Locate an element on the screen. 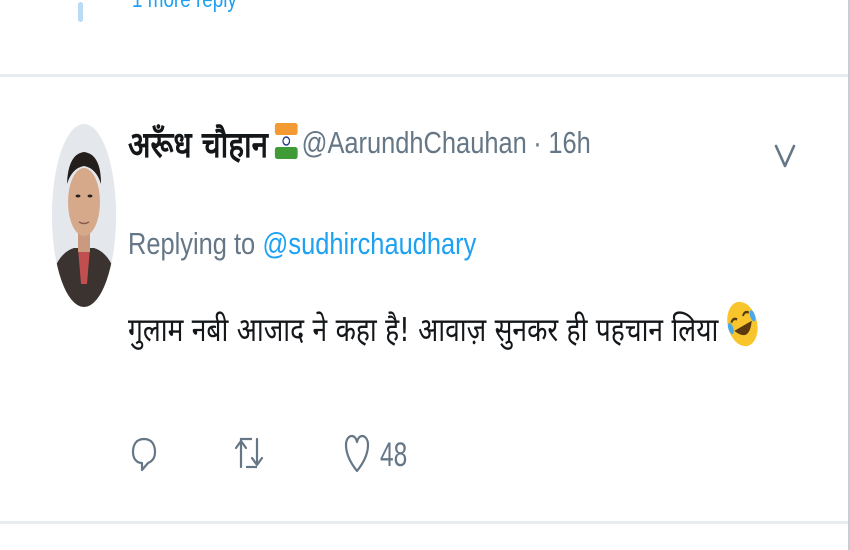 This screenshot has height=550, width=850. tweet-divider-top is located at coordinates (424, 75).